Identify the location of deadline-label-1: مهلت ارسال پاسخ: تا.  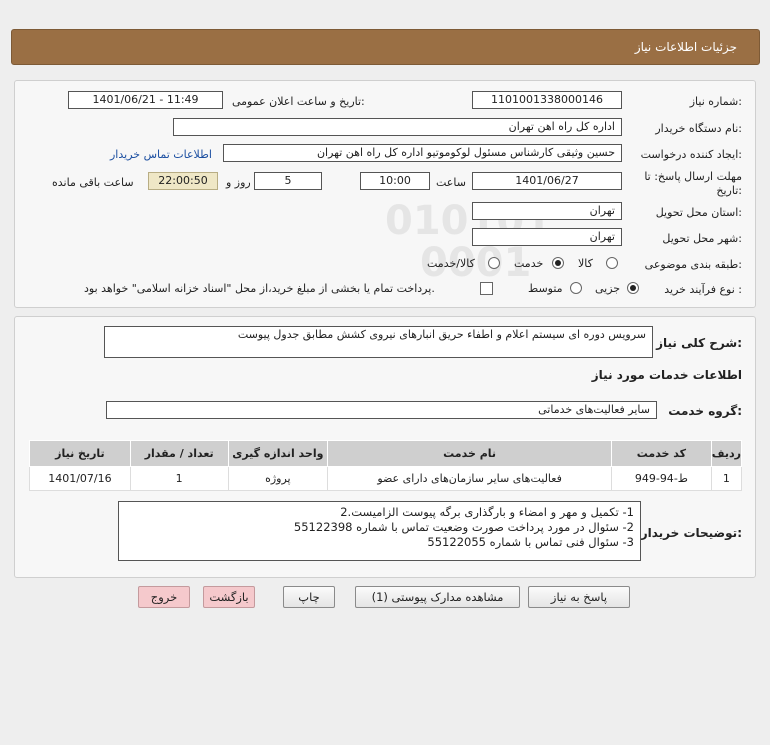
(693, 176).